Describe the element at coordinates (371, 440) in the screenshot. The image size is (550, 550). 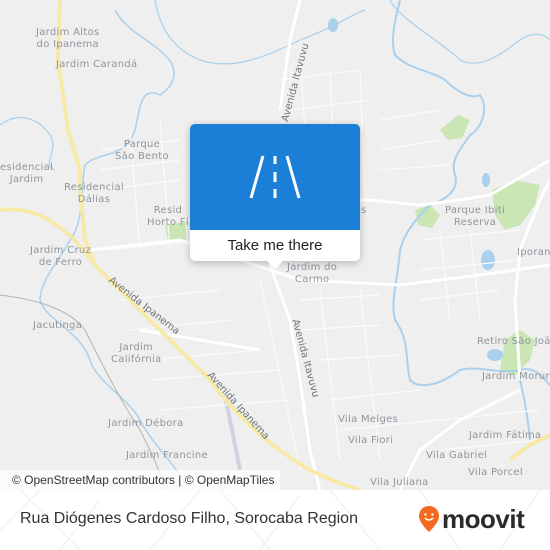
I see `place-label: Vila Fiori` at that location.